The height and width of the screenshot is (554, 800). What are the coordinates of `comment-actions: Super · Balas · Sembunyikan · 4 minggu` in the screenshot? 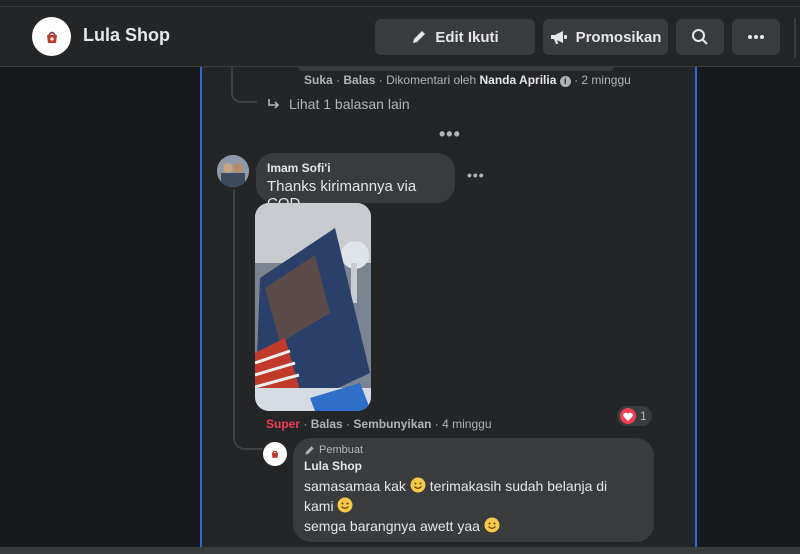 It's located at (379, 424).